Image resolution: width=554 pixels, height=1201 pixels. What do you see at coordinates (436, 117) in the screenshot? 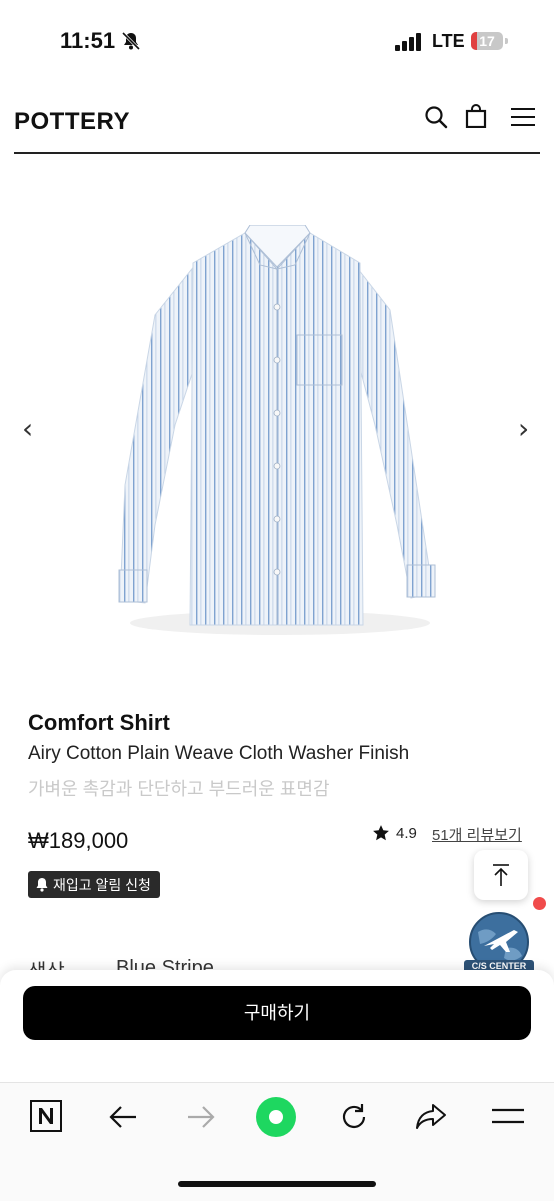
I see `search-icon` at bounding box center [436, 117].